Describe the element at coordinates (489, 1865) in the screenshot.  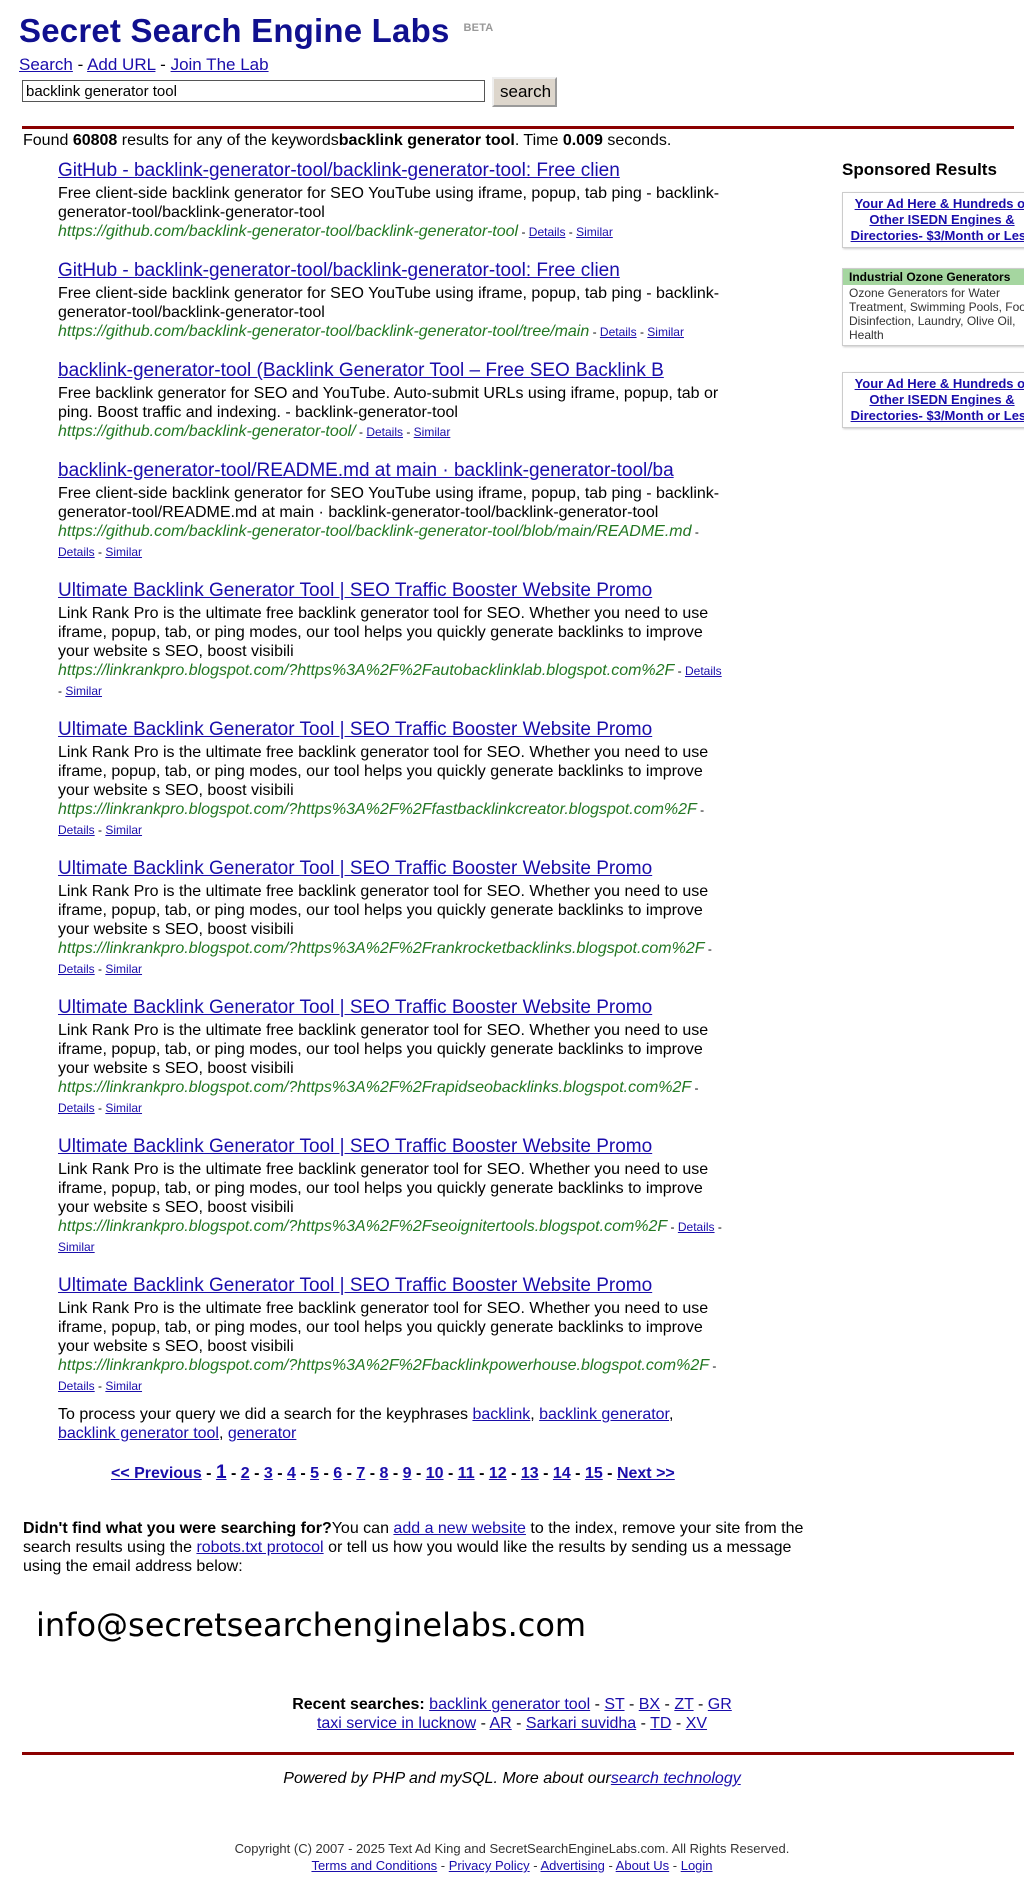
I see `footer-link: Privacy Policy` at that location.